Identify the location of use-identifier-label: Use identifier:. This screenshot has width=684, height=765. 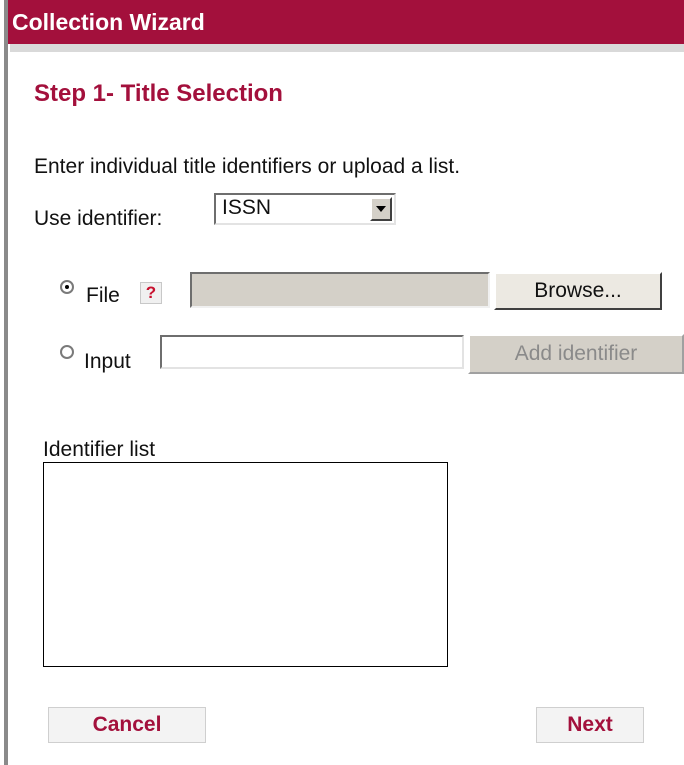
(98, 218).